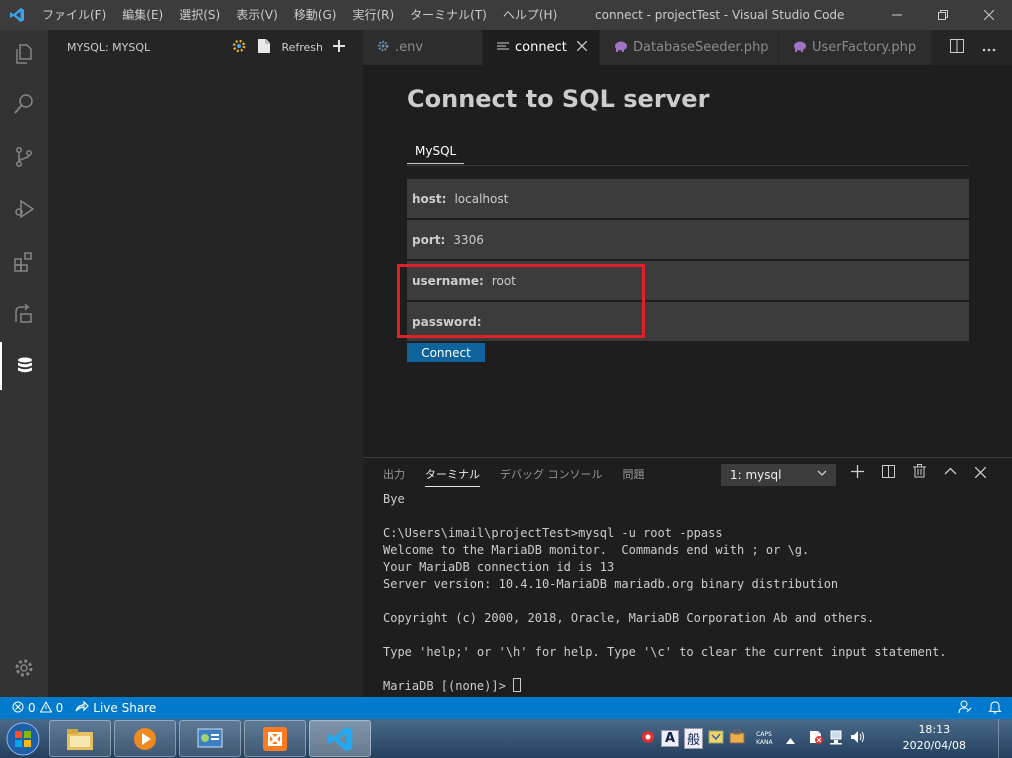 This screenshot has height=758, width=1012. Describe the element at coordinates (737, 739) in the screenshot. I see `ime-toolbox-icon` at that location.